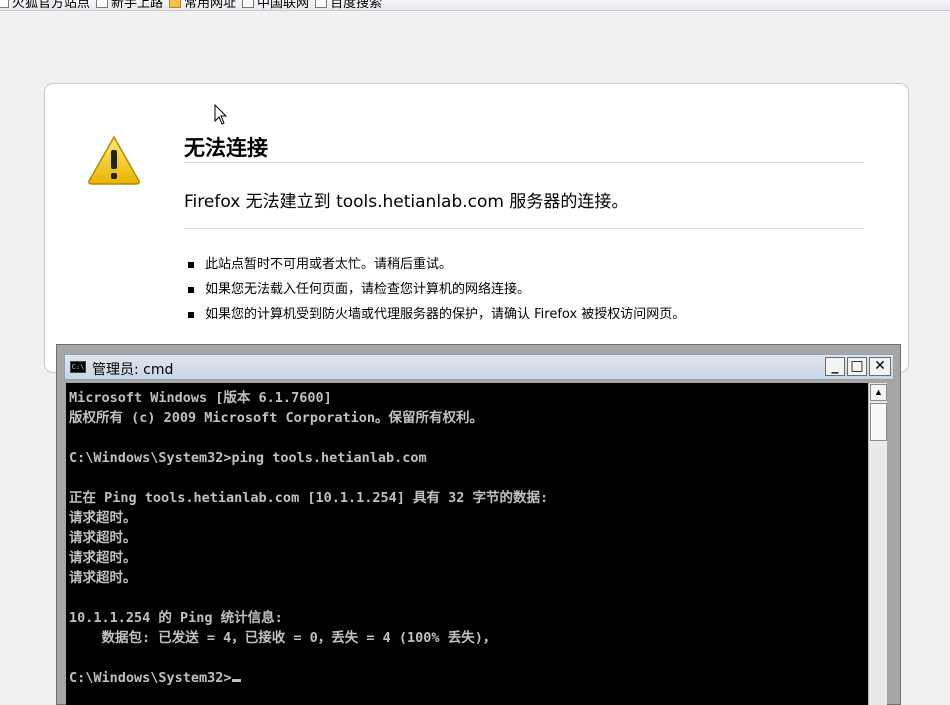 This screenshot has width=950, height=705. I want to click on close-button: ✕, so click(880, 366).